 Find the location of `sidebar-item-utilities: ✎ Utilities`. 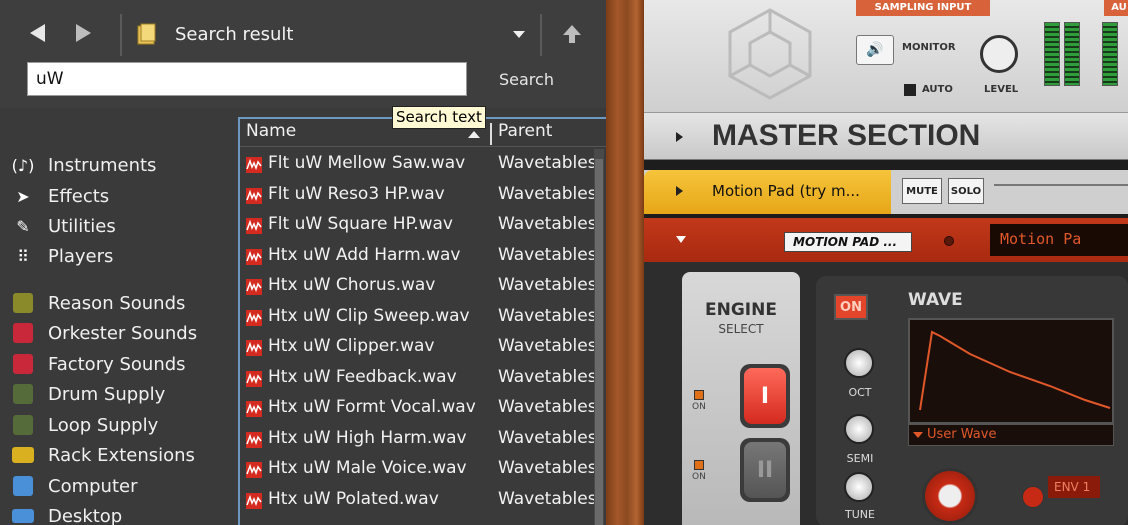

sidebar-item-utilities: ✎ Utilities is located at coordinates (62, 226).